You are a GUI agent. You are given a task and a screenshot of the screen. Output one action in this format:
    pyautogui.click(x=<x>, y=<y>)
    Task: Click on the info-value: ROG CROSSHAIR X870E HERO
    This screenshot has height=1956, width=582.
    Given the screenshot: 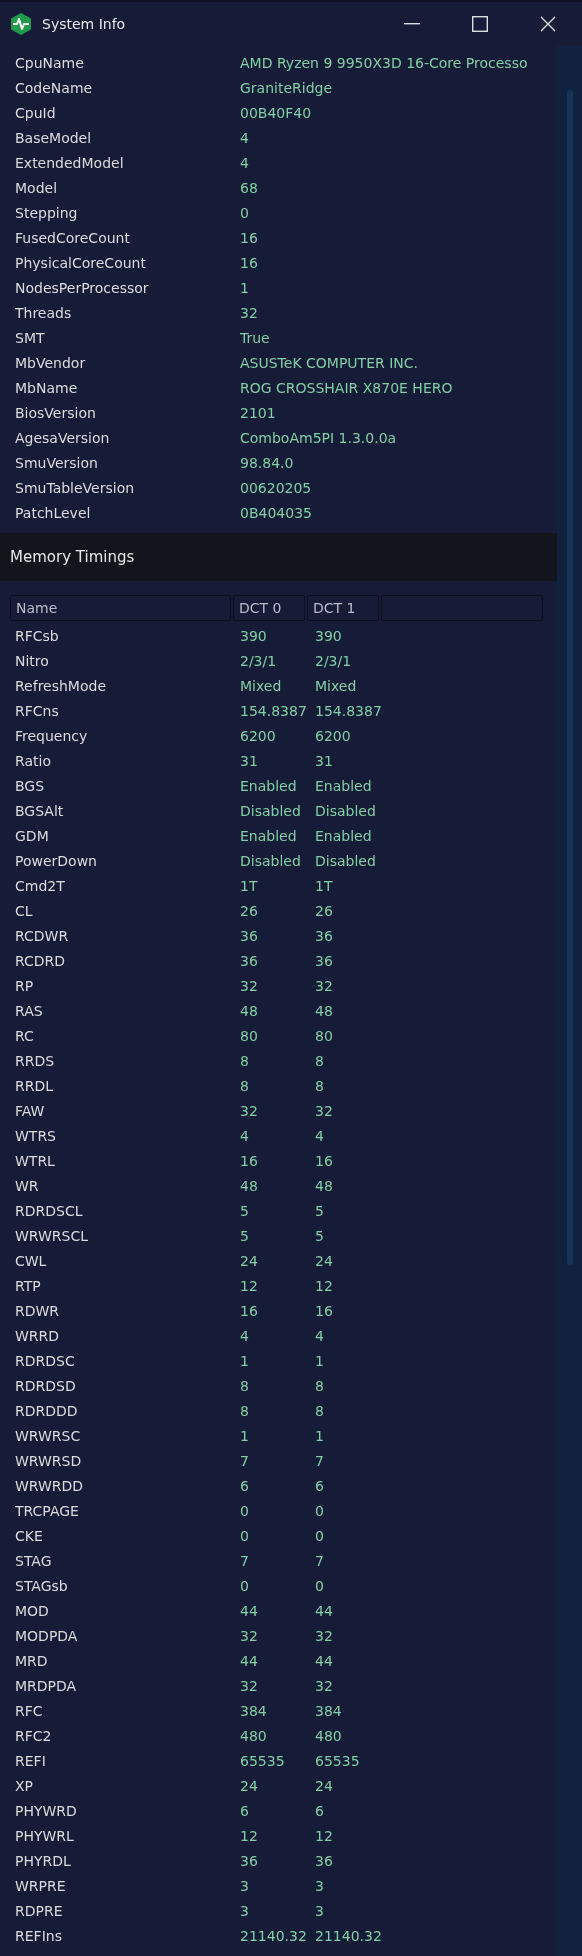 What is the action you would take?
    pyautogui.click(x=346, y=387)
    